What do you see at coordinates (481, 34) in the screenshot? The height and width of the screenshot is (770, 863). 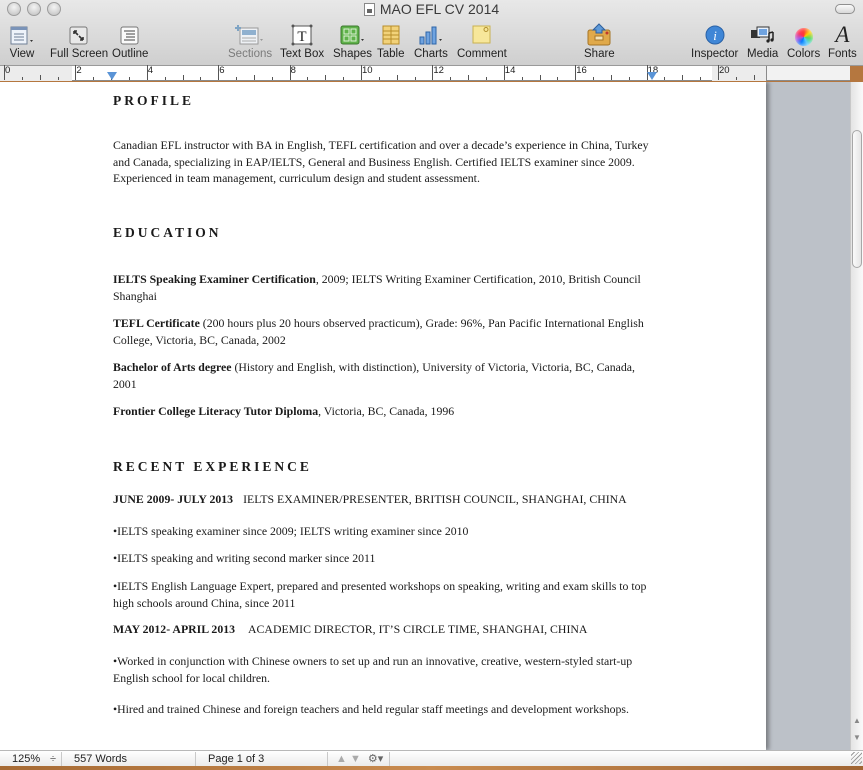 I see `comment-icon` at bounding box center [481, 34].